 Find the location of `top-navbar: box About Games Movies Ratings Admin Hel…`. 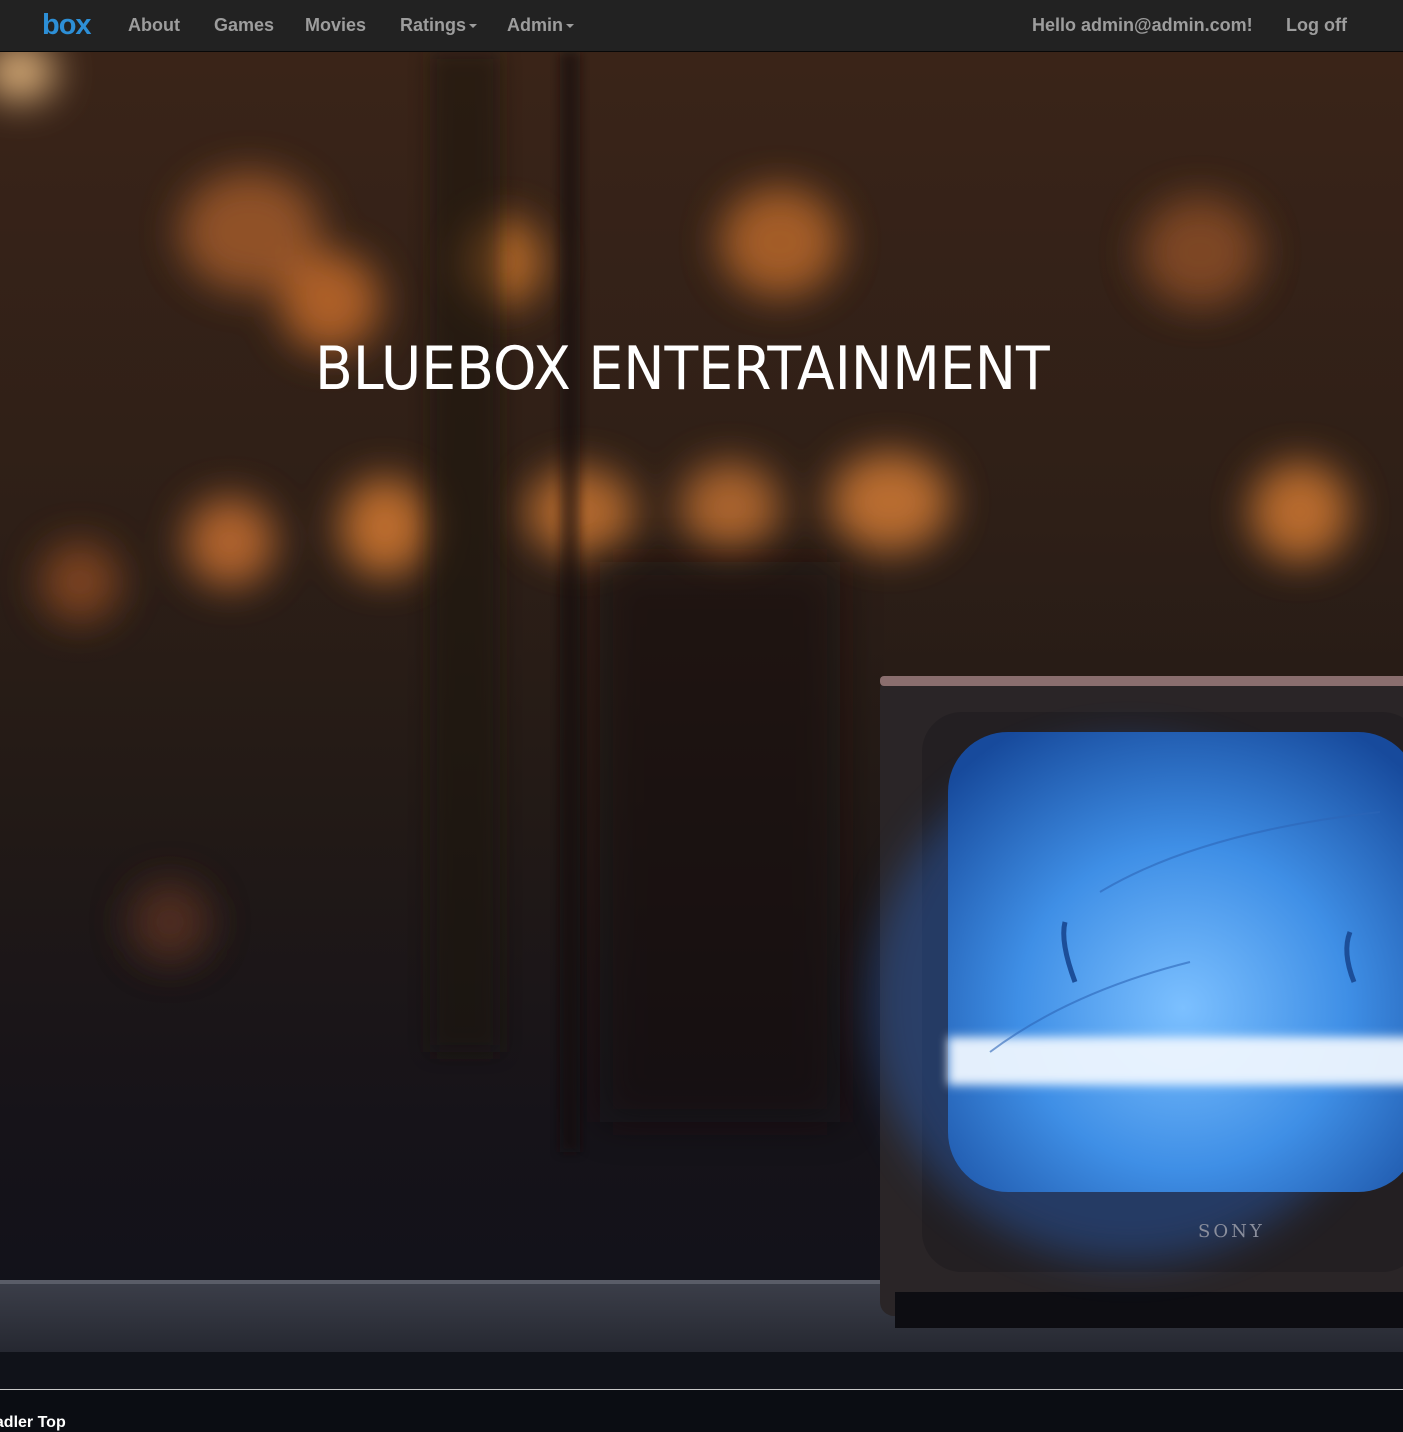

top-navbar: box About Games Movies Ratings Admin Hel… is located at coordinates (701, 26).